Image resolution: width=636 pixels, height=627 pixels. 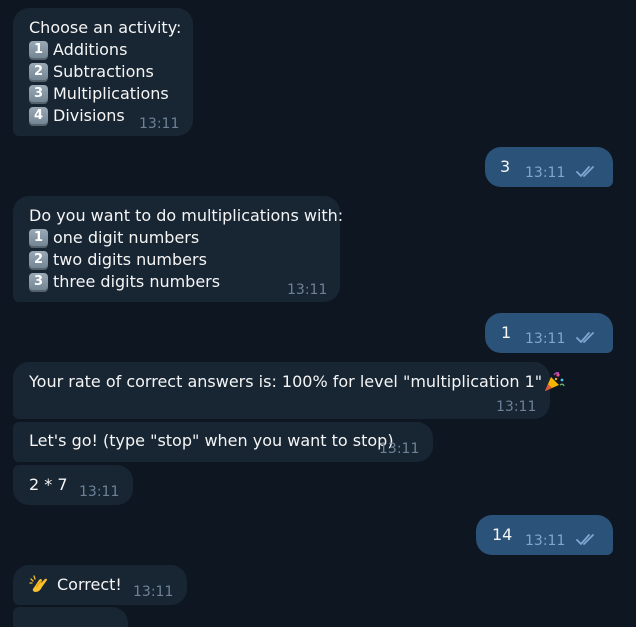 What do you see at coordinates (505, 166) in the screenshot?
I see `message-text: 3` at bounding box center [505, 166].